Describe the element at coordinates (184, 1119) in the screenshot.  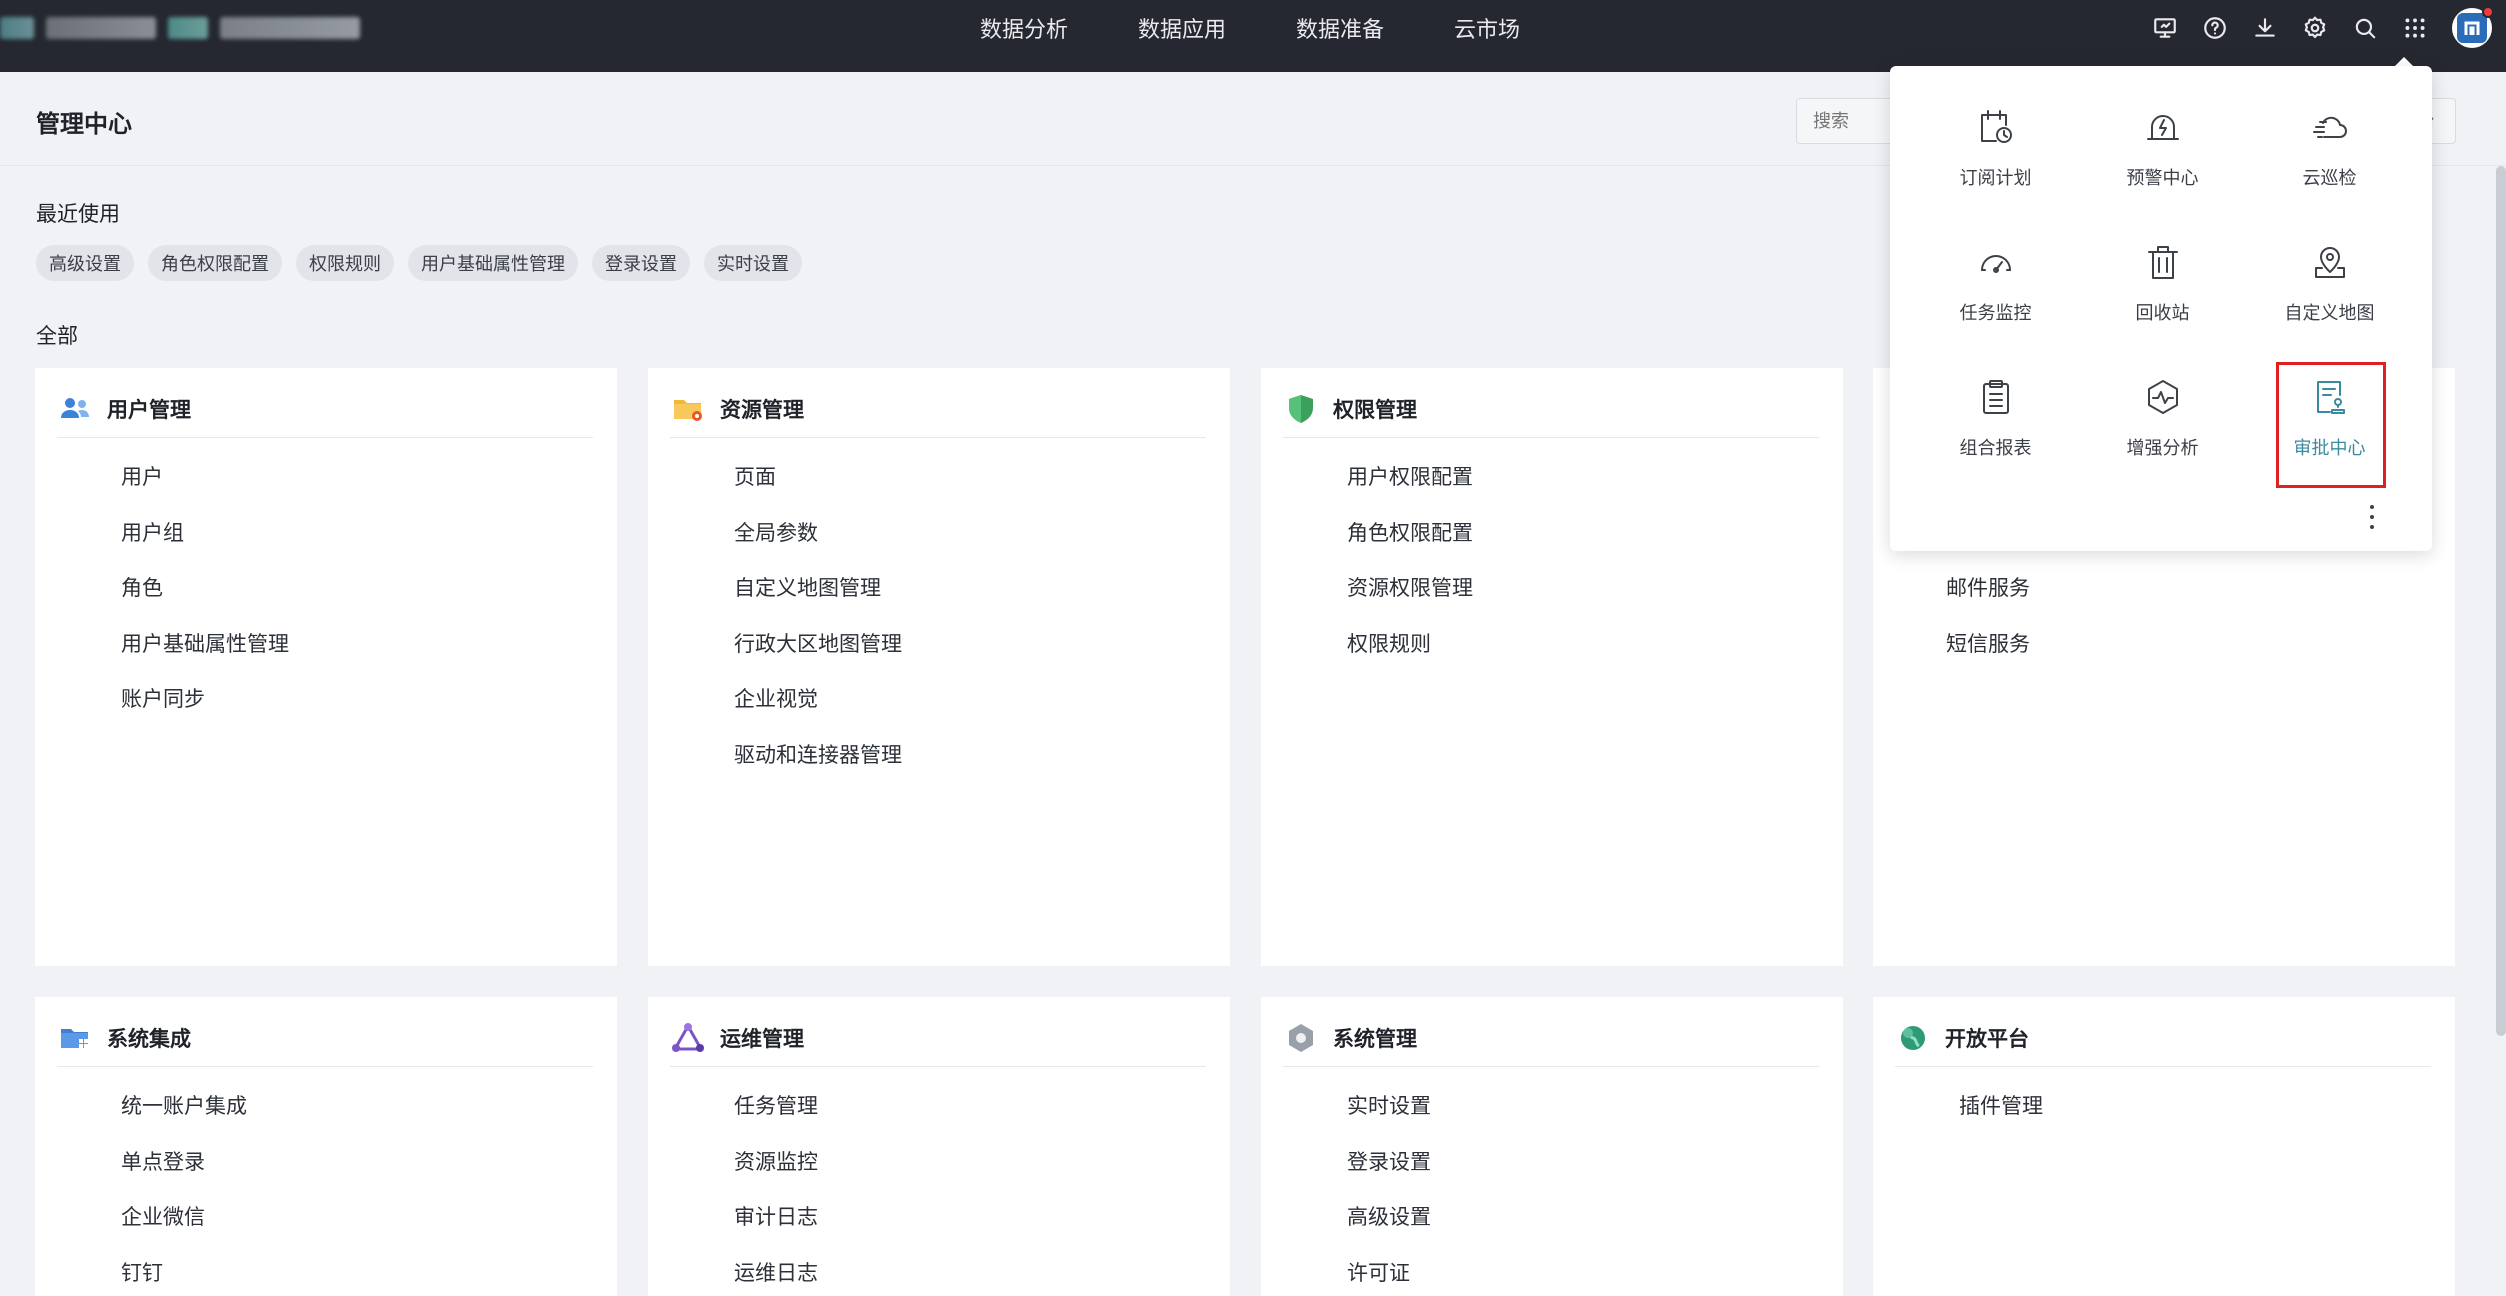
I see `card-item: 统一账户集成` at that location.